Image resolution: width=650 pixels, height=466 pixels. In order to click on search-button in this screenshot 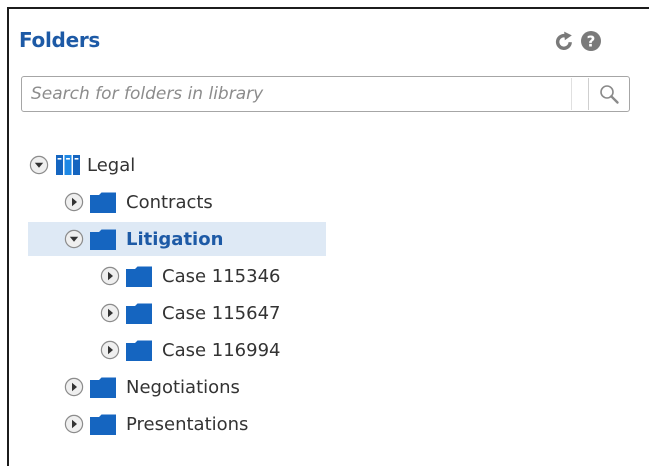, I will do `click(608, 94)`.